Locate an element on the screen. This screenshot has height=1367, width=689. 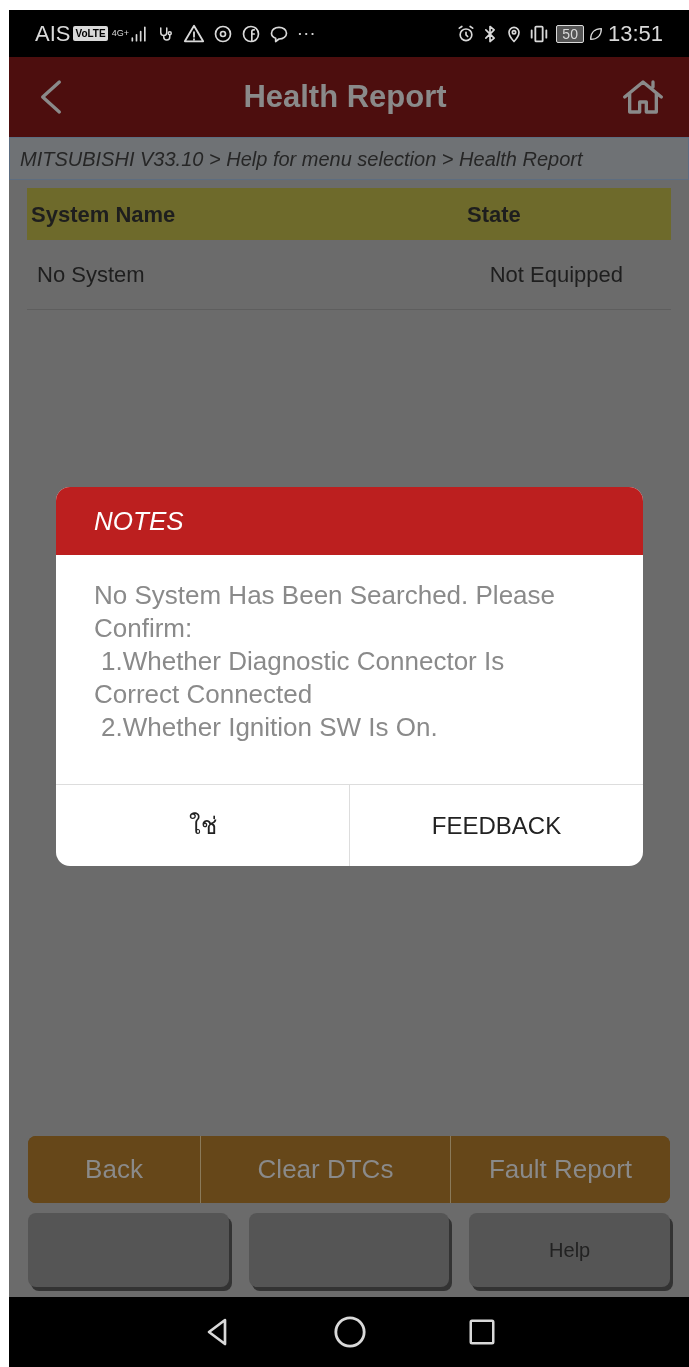
carrier-name: AIS is located at coordinates (53, 34).